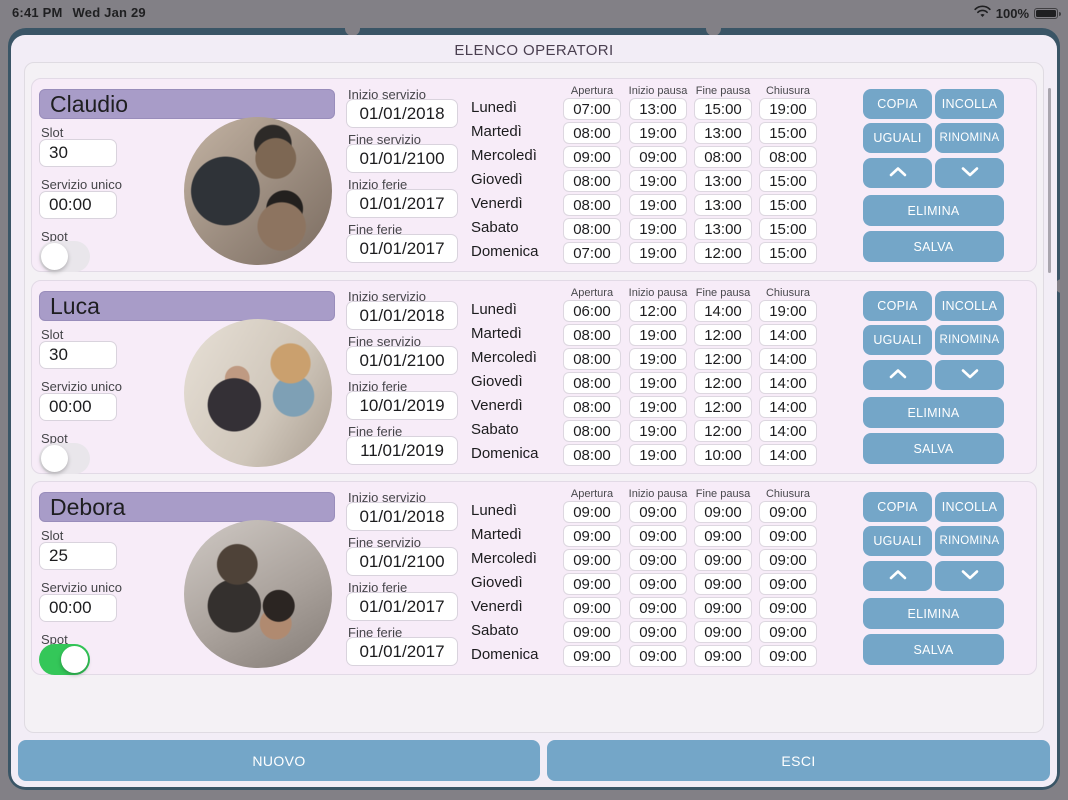 The width and height of the screenshot is (1068, 800). I want to click on nuovo-button: NUOVO, so click(279, 760).